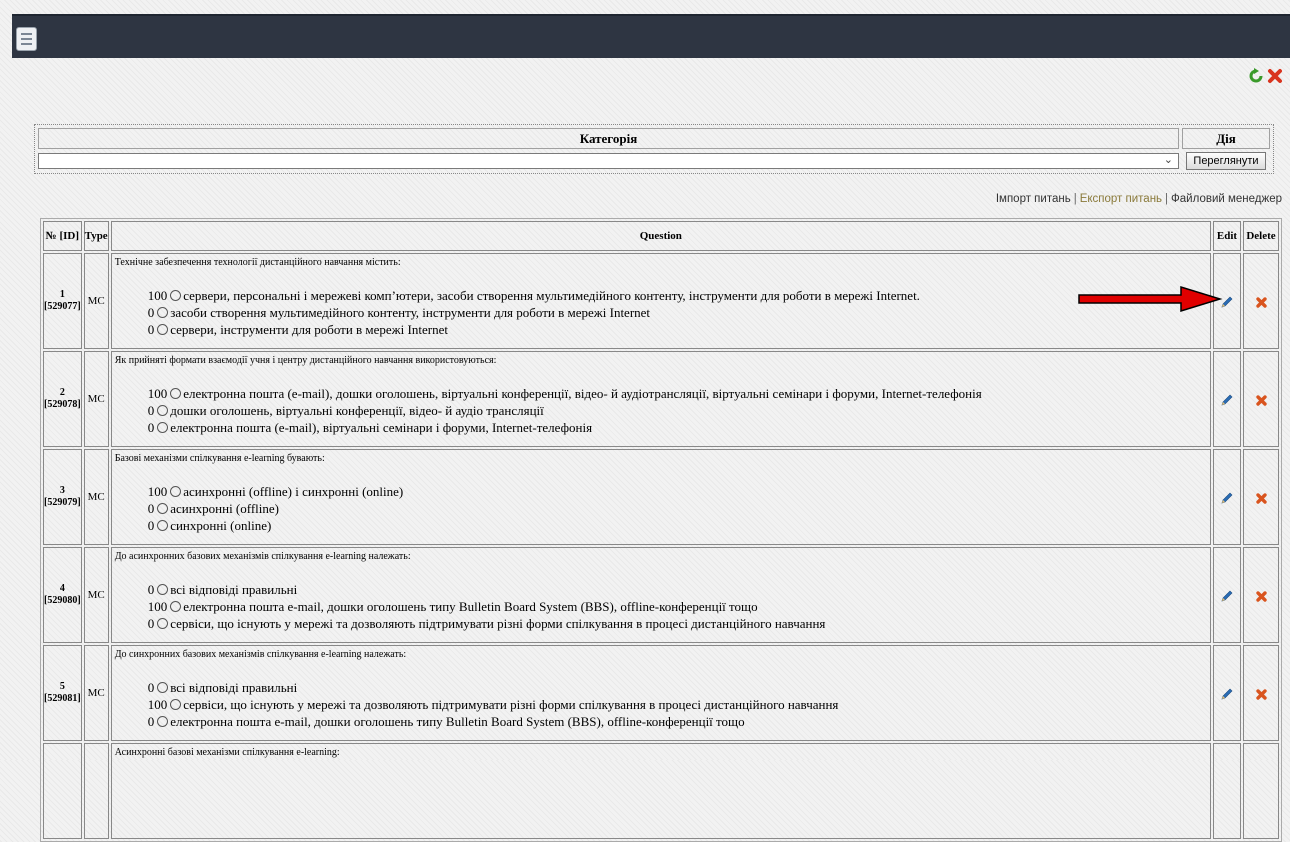 The width and height of the screenshot is (1290, 842). I want to click on top-bar, so click(651, 36).